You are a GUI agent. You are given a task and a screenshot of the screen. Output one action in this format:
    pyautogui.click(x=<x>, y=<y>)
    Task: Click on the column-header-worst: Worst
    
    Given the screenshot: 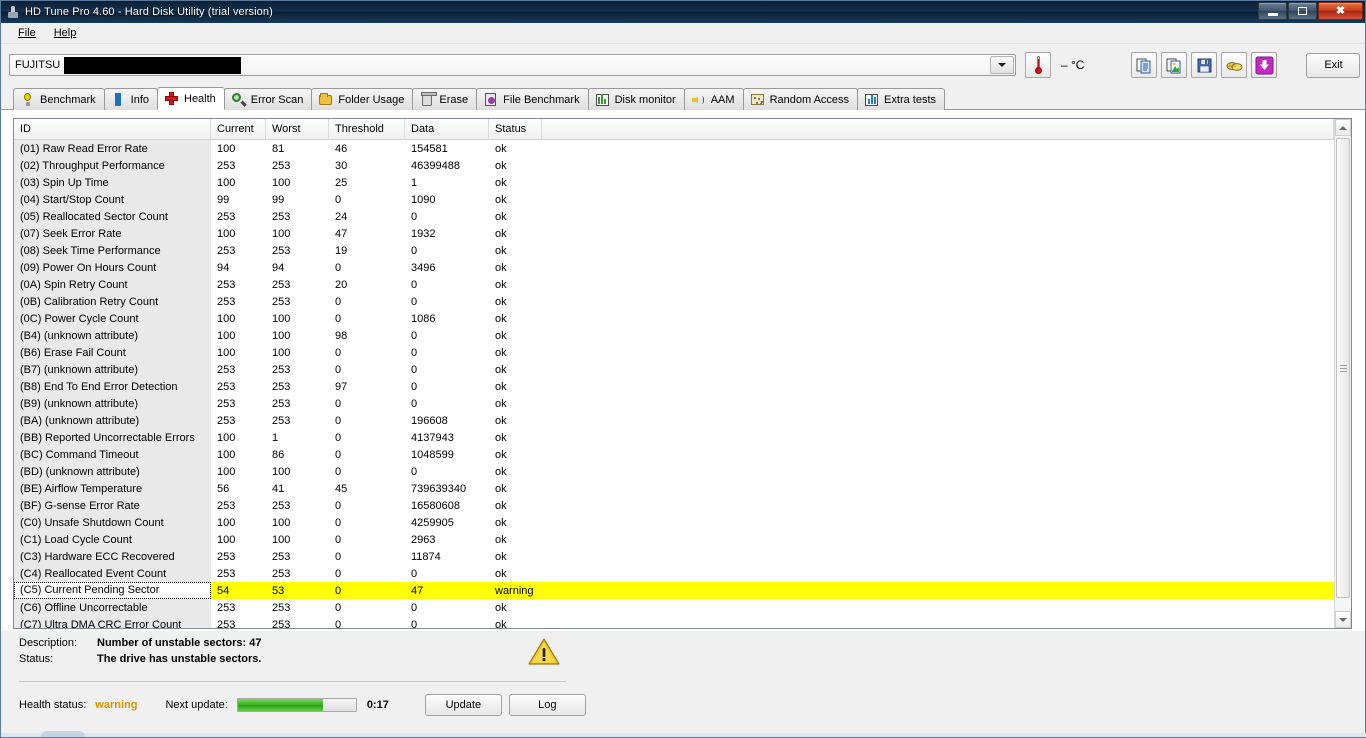 What is the action you would take?
    pyautogui.click(x=297, y=129)
    